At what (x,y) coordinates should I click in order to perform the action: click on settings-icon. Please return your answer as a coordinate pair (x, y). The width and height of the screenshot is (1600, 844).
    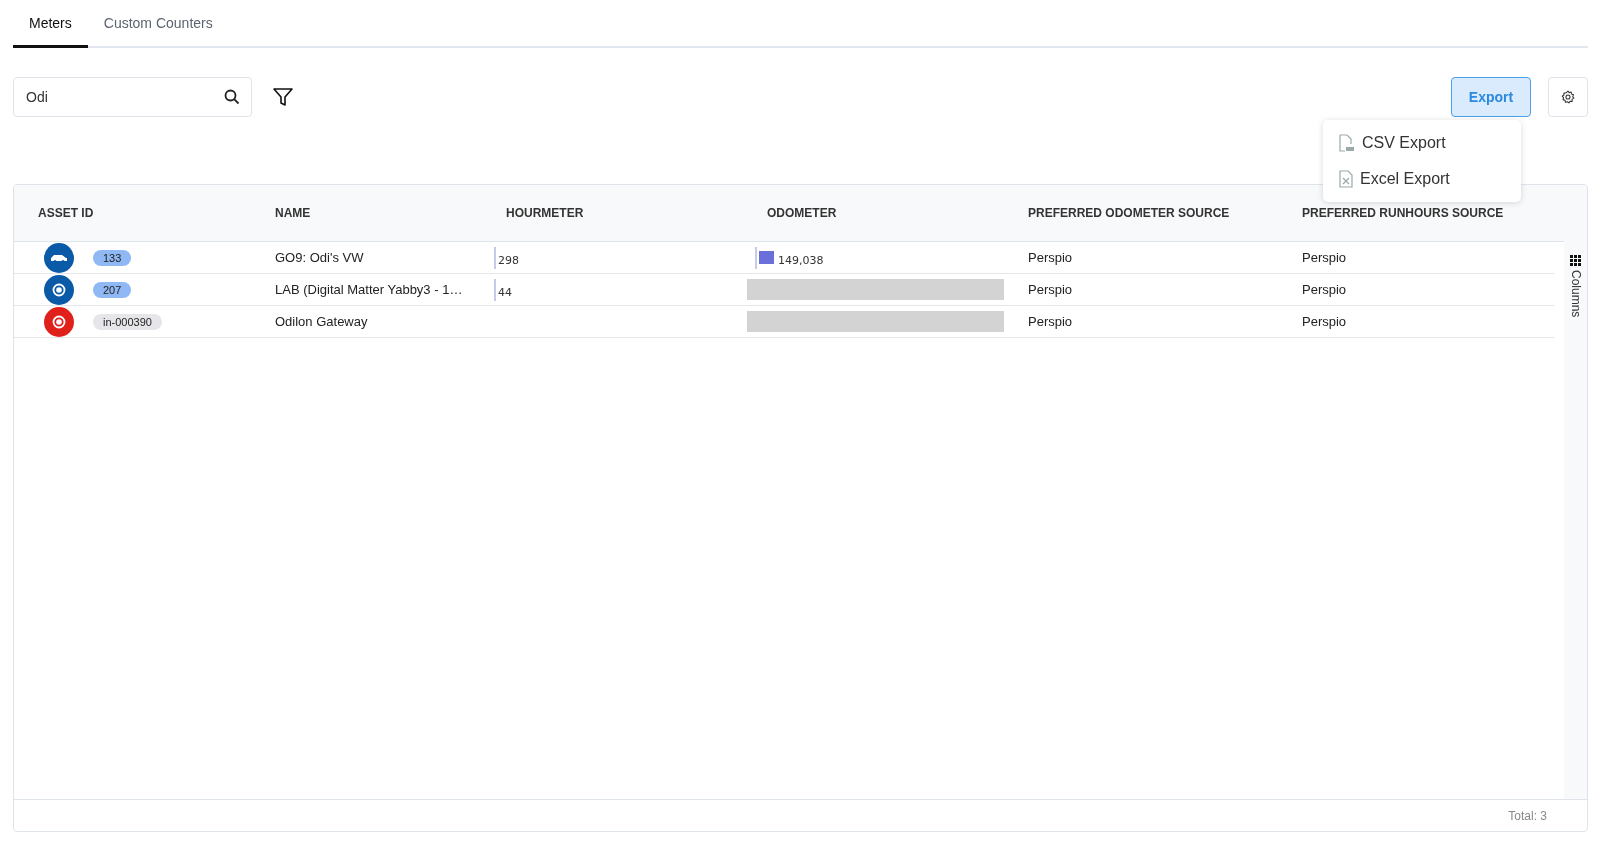
    Looking at the image, I should click on (1568, 97).